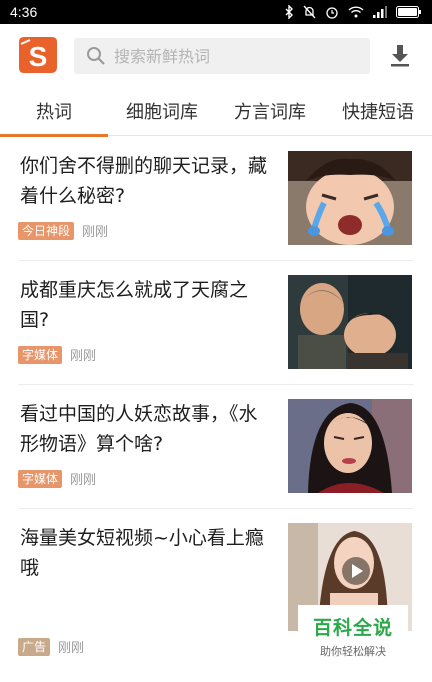 This screenshot has width=432, height=682. I want to click on download-button, so click(400, 56).